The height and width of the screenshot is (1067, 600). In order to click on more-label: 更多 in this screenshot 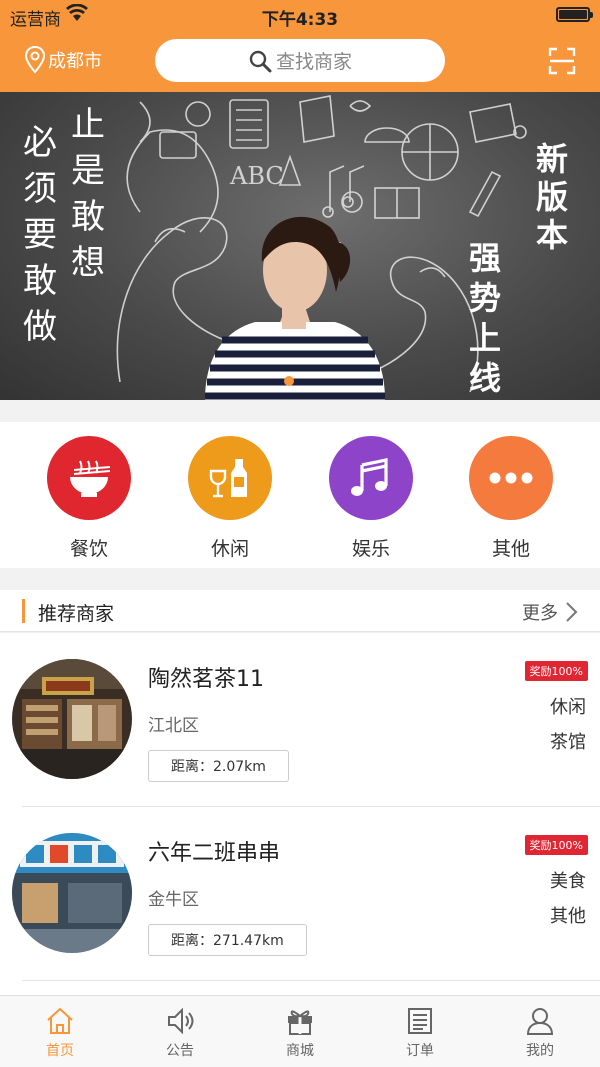, I will do `click(540, 613)`.